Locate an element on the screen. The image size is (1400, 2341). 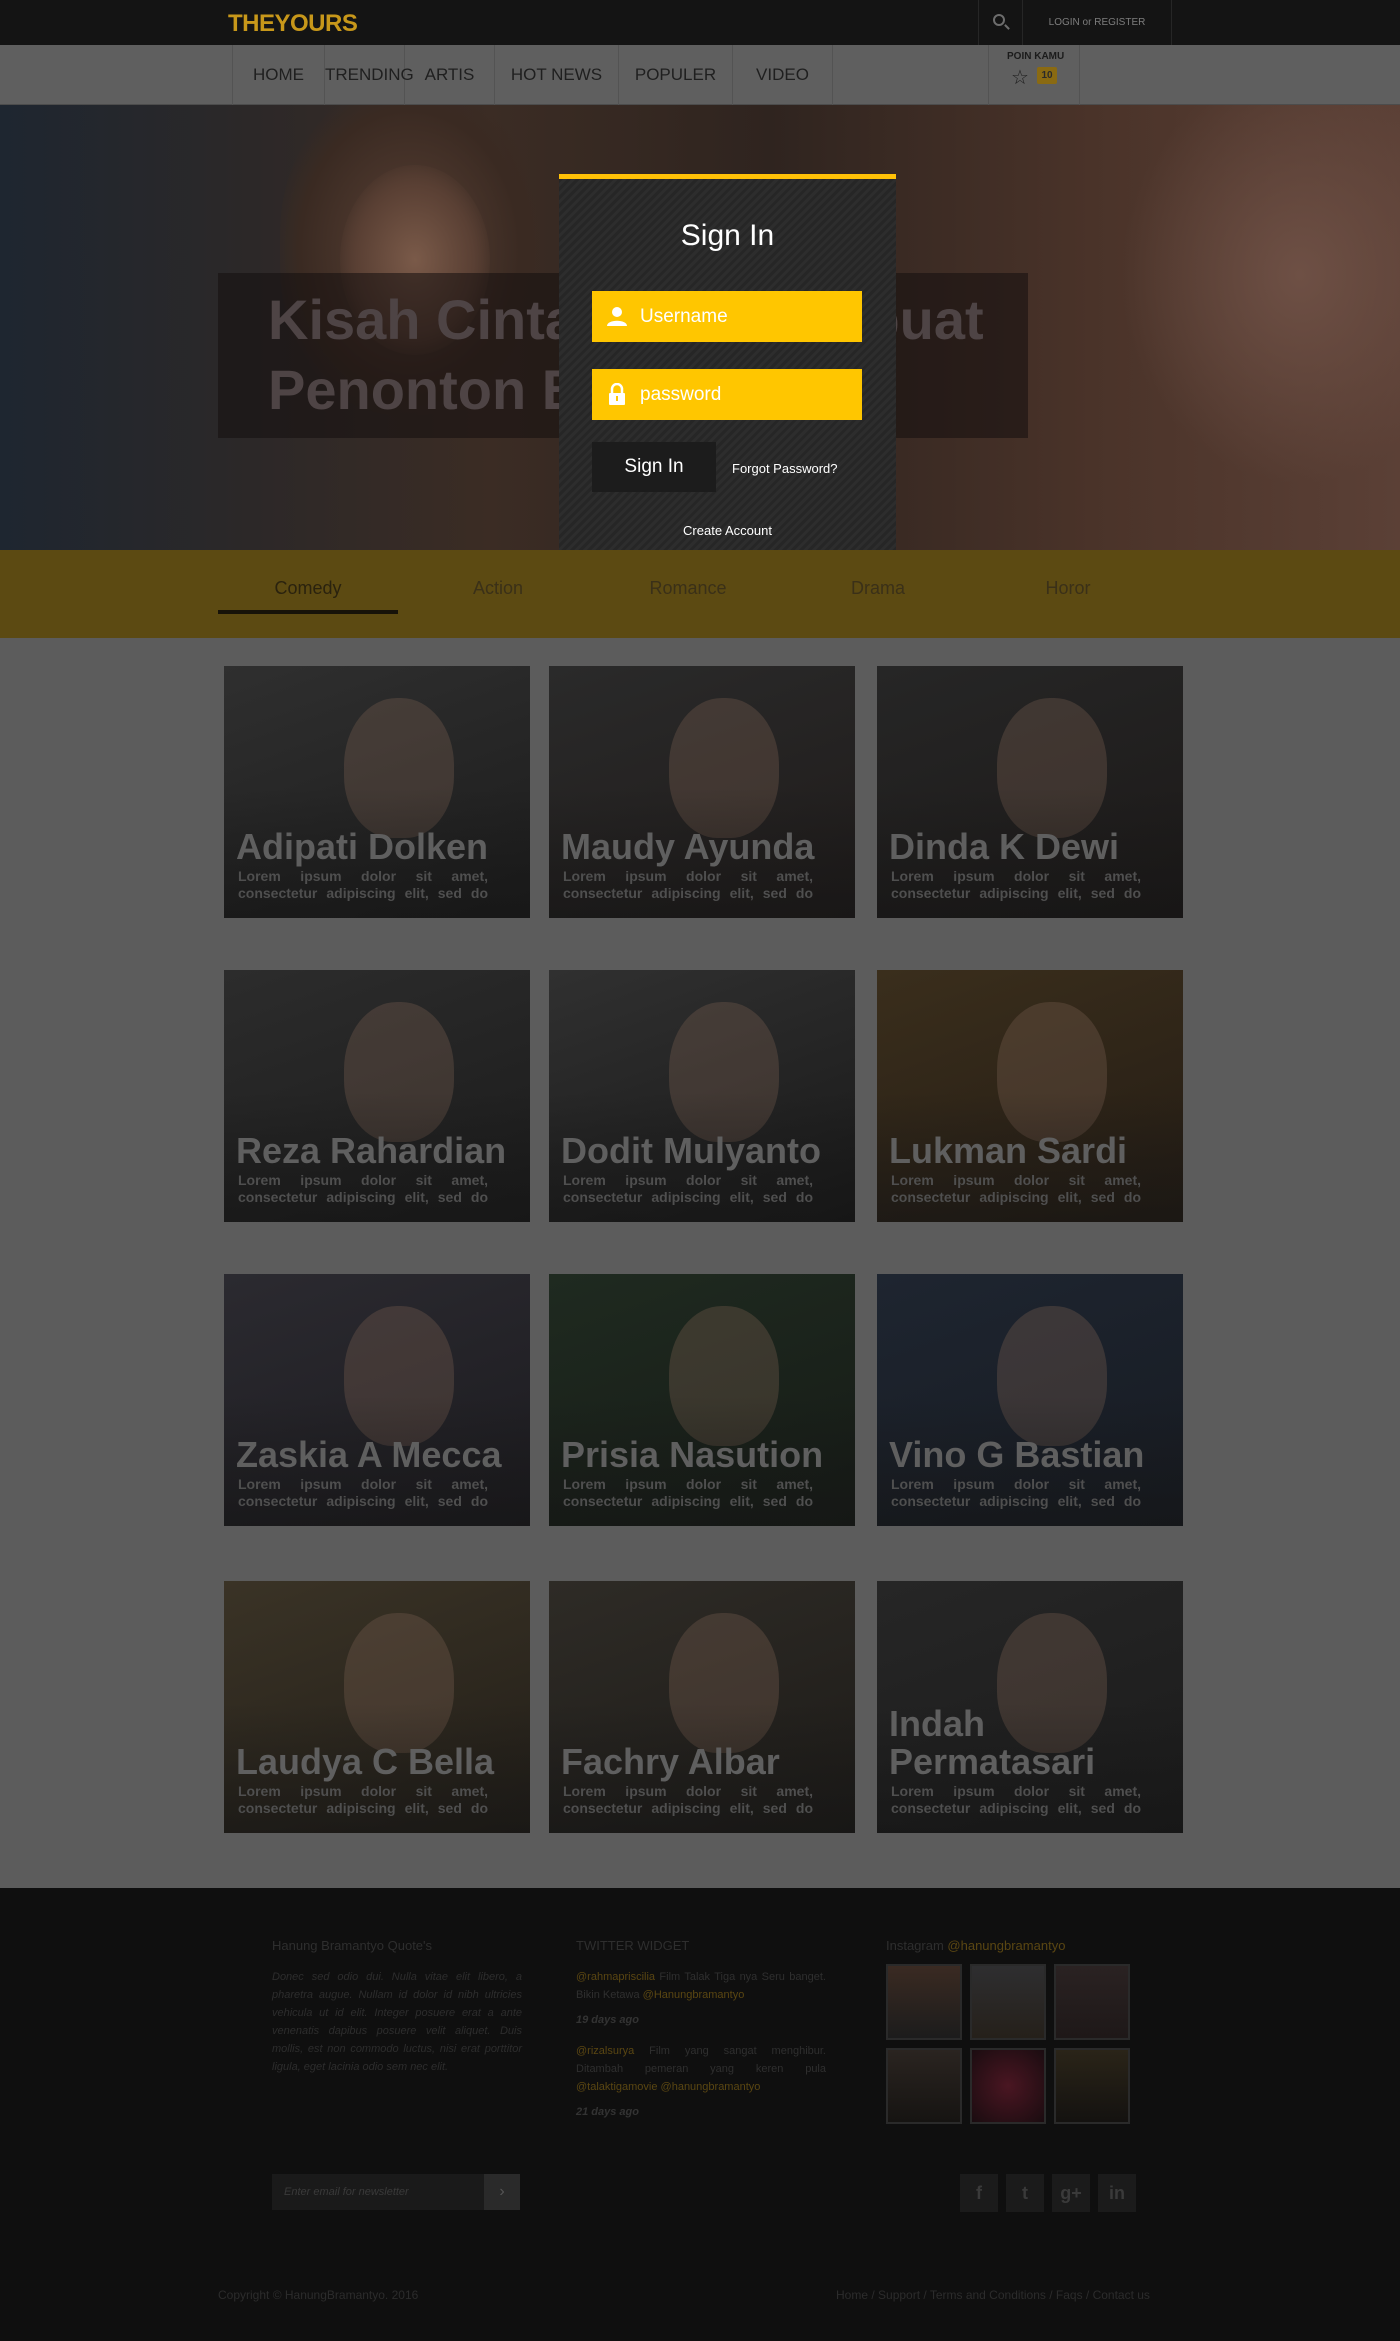
password-field is located at coordinates (727, 394).